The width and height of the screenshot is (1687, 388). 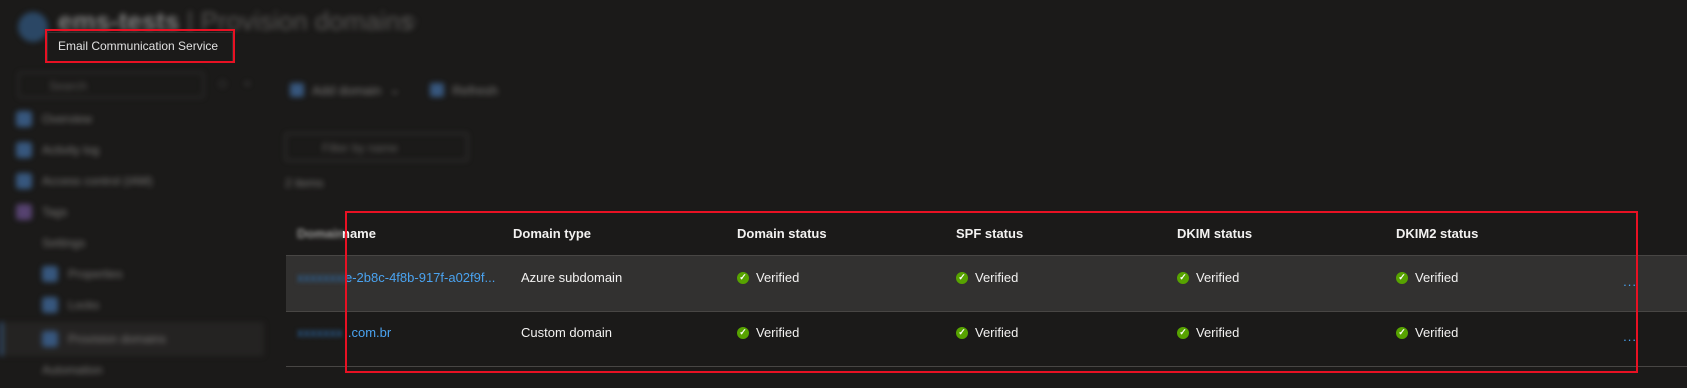 I want to click on pin-icon: ✩, so click(x=410, y=22).